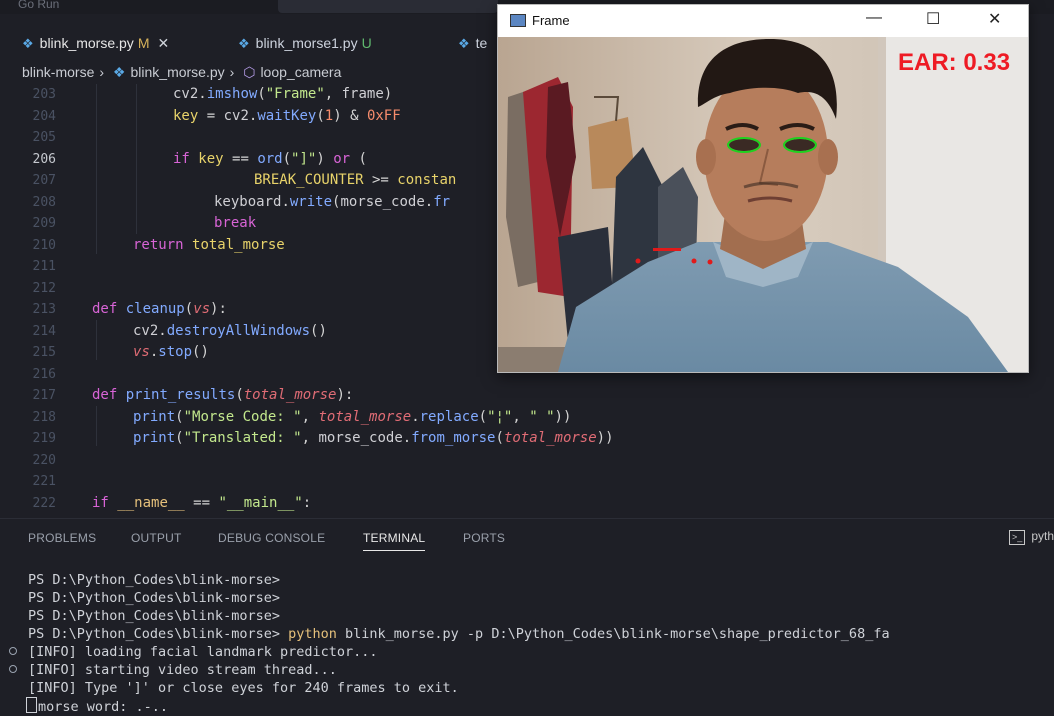 This screenshot has width=1054, height=716. Describe the element at coordinates (38, 5) in the screenshot. I see `menu-bar: Go Run` at that location.